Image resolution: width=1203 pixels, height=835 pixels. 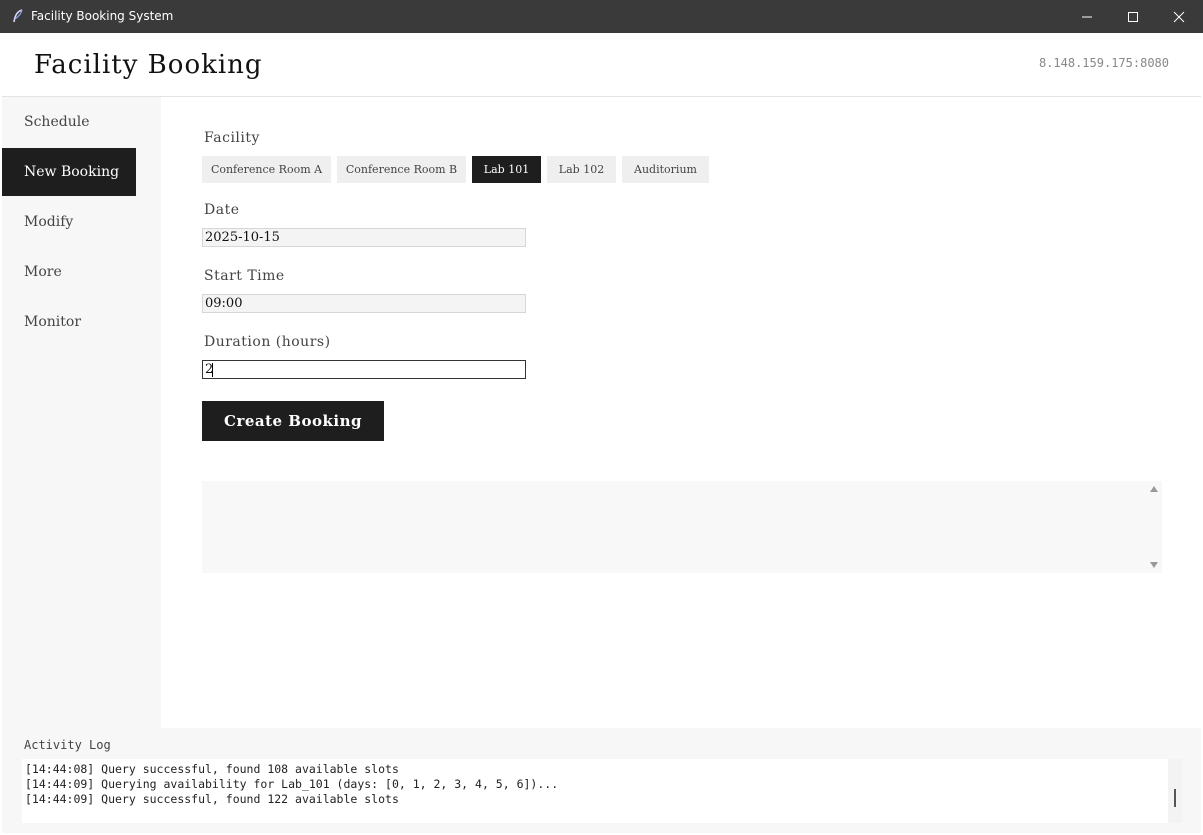 What do you see at coordinates (682, 527) in the screenshot?
I see `result-output` at bounding box center [682, 527].